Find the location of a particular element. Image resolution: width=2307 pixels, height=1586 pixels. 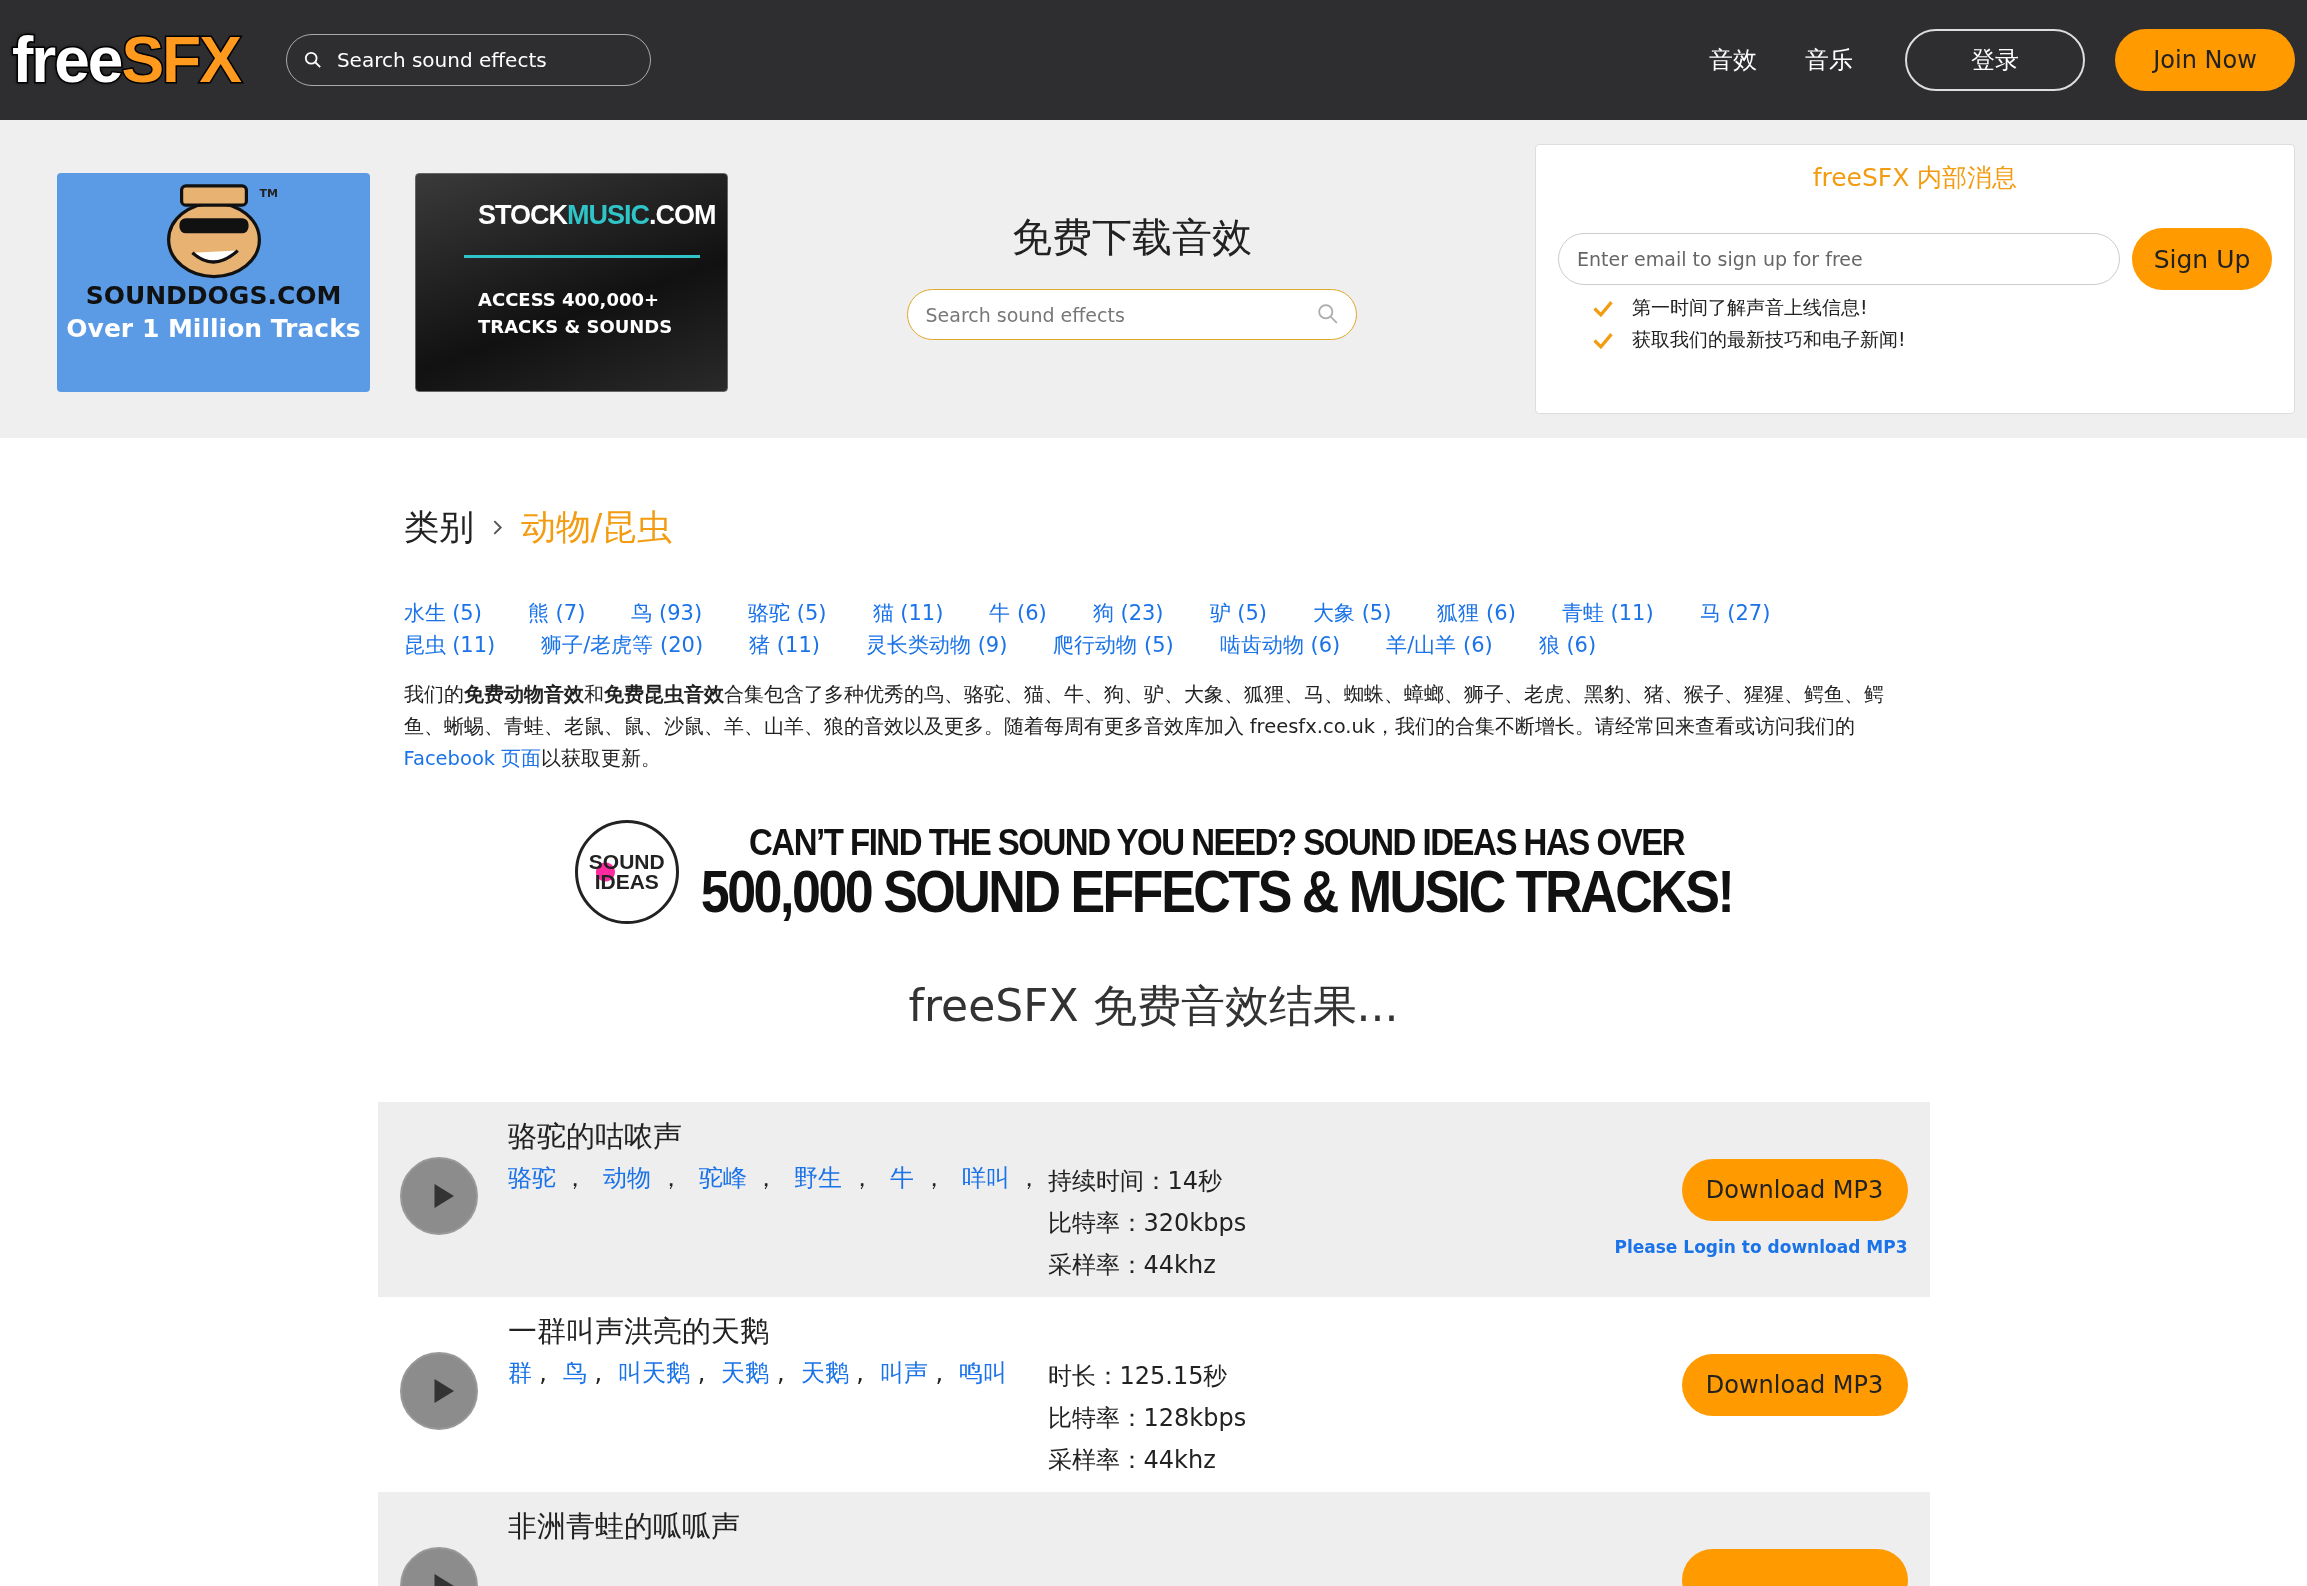

nav-link: 音乐 is located at coordinates (1829, 60).